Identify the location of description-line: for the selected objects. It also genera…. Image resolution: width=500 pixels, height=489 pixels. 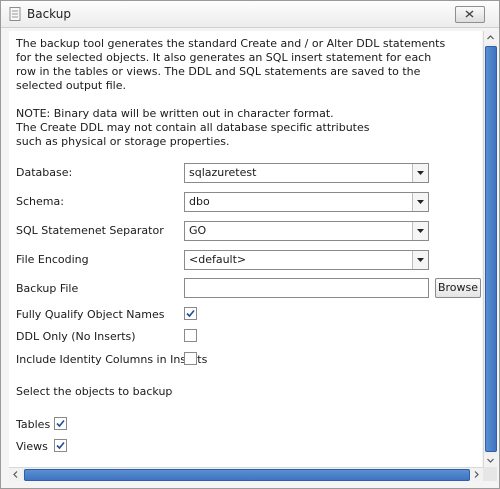
(224, 57).